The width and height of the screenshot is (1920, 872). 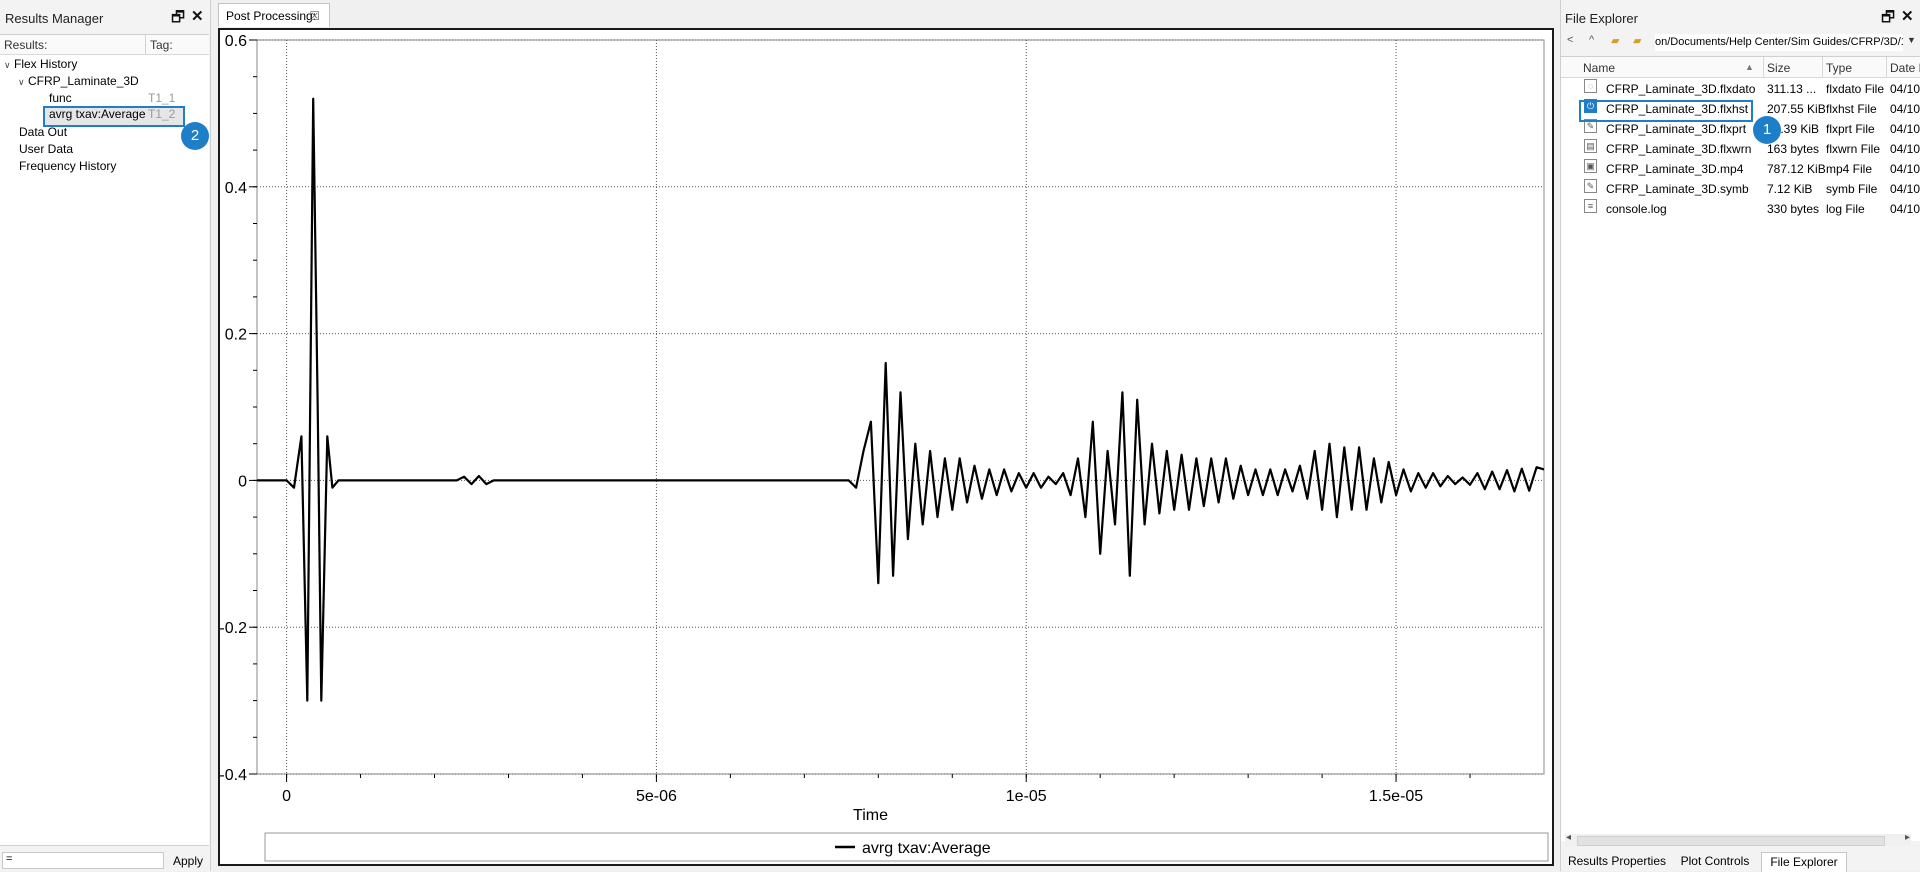 What do you see at coordinates (1845, 209) in the screenshot?
I see `file-type: log File` at bounding box center [1845, 209].